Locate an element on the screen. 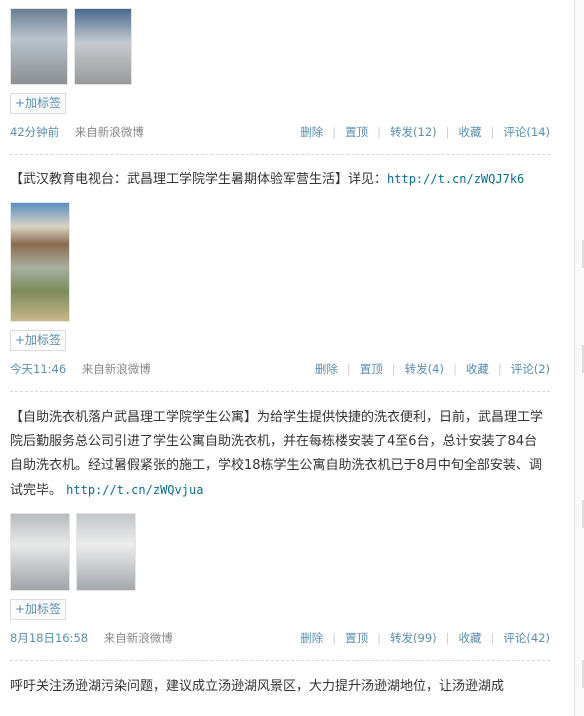  post-meta: 今天11:46 来自新浪微博 删除 | 置顶 | 转发(4) | 收藏 | 评论(2) is located at coordinates (280, 369).